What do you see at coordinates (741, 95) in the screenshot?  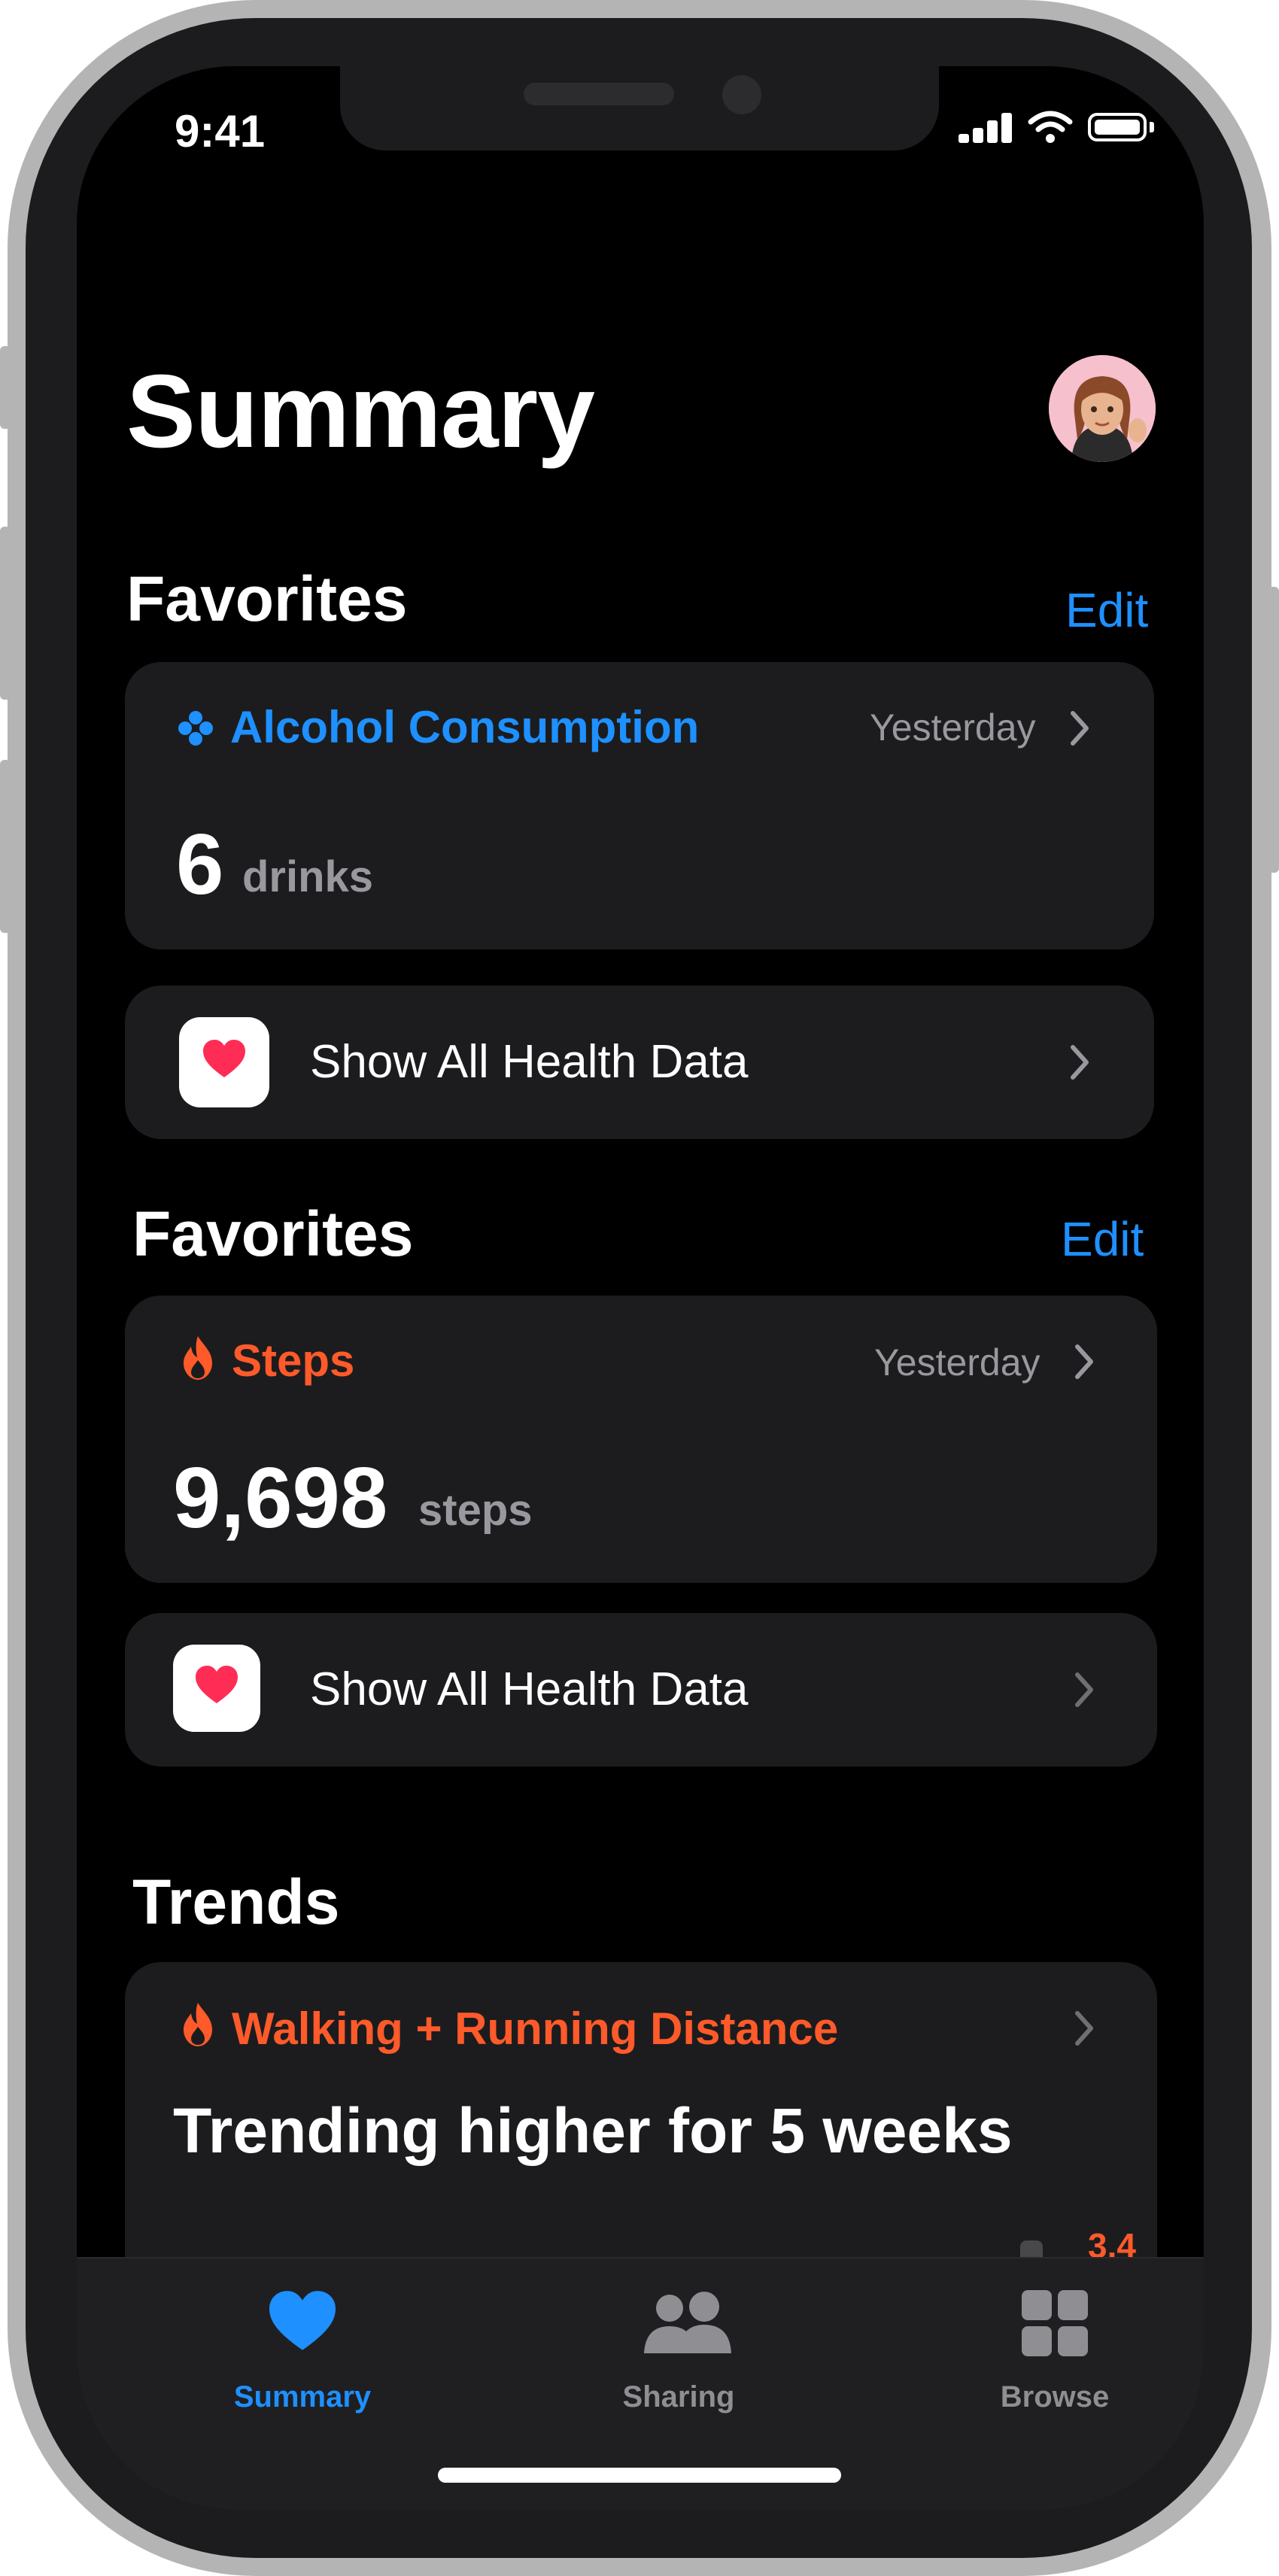 I see `front-camera` at bounding box center [741, 95].